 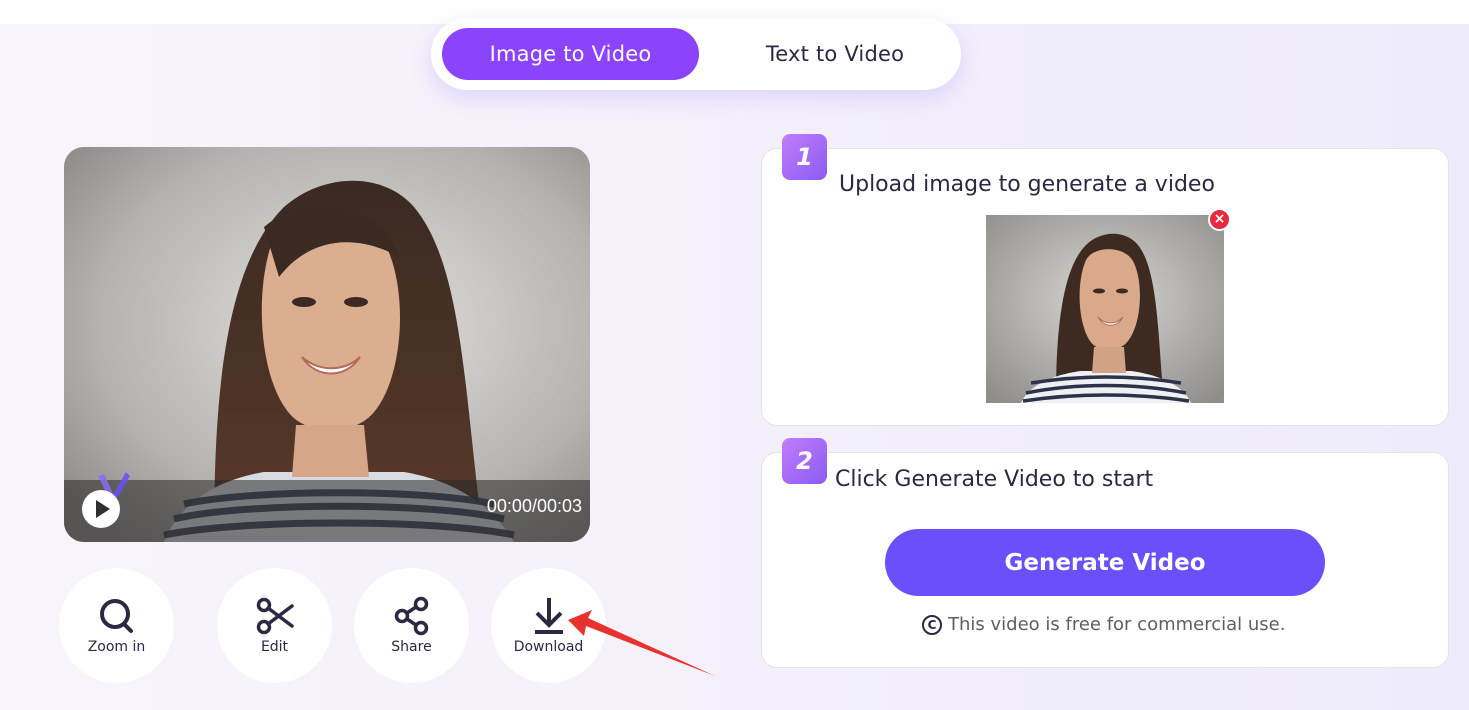 I want to click on scissors-icon, so click(x=275, y=616).